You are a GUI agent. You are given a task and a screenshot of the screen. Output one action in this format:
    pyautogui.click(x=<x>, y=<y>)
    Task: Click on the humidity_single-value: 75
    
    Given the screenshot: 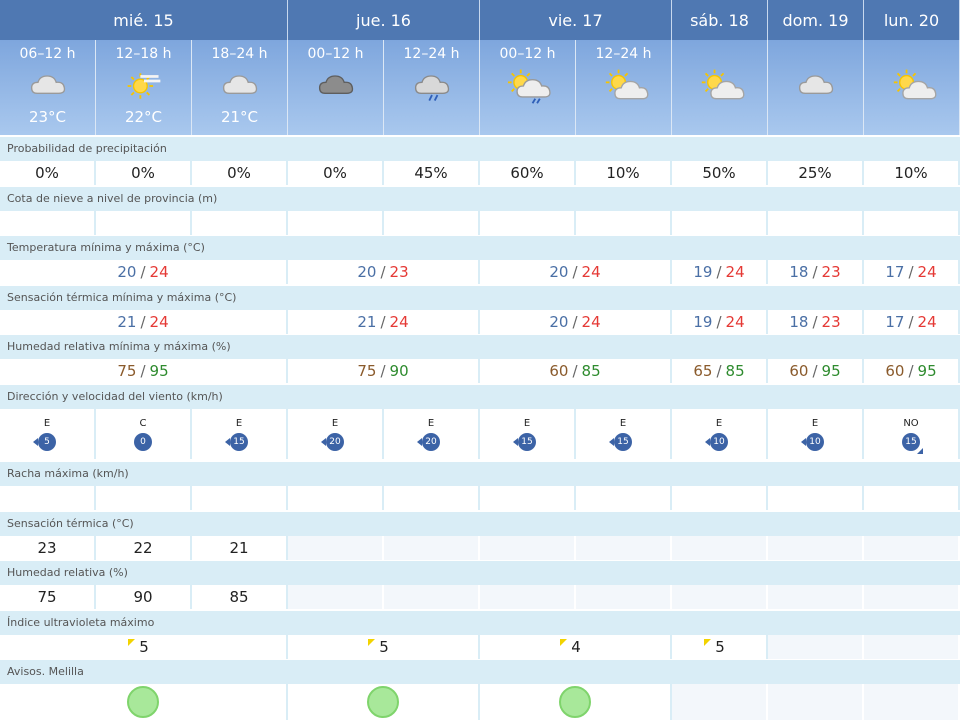 What is the action you would take?
    pyautogui.click(x=48, y=597)
    